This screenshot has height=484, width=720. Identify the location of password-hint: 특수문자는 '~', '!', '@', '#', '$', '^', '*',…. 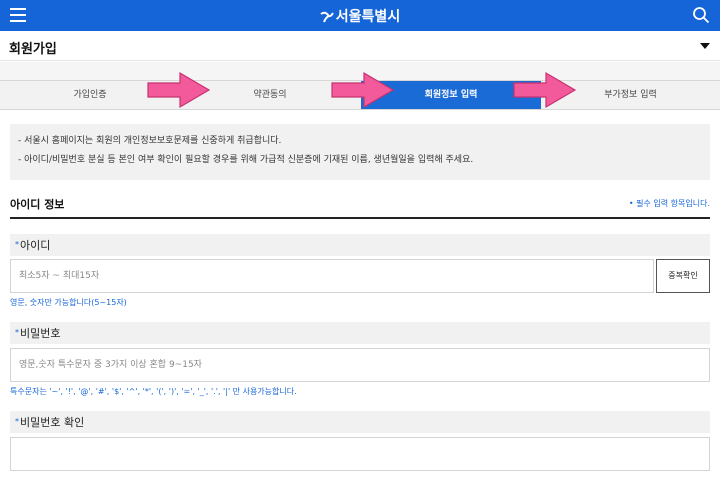
(153, 391).